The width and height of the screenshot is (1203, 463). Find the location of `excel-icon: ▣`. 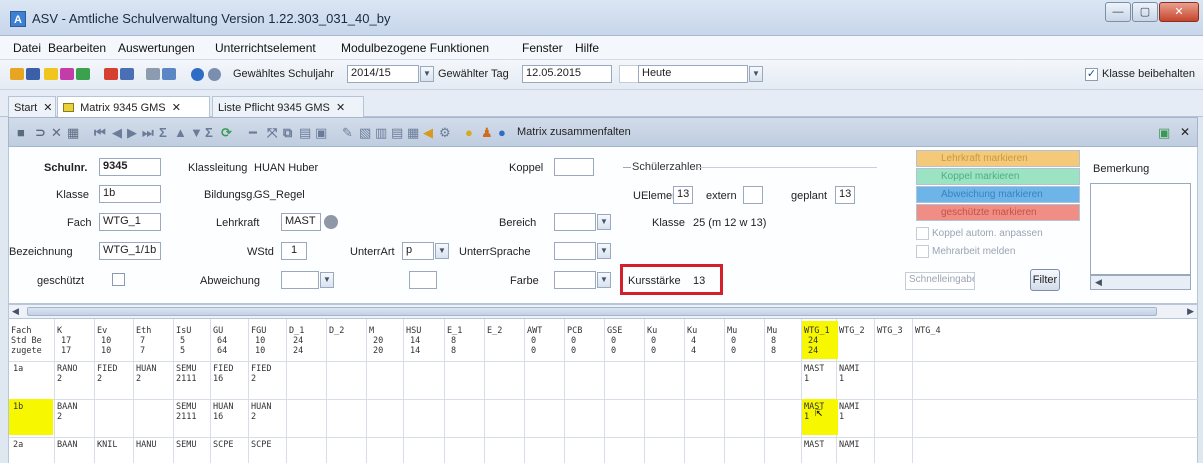

excel-icon: ▣ is located at coordinates (1164, 132).